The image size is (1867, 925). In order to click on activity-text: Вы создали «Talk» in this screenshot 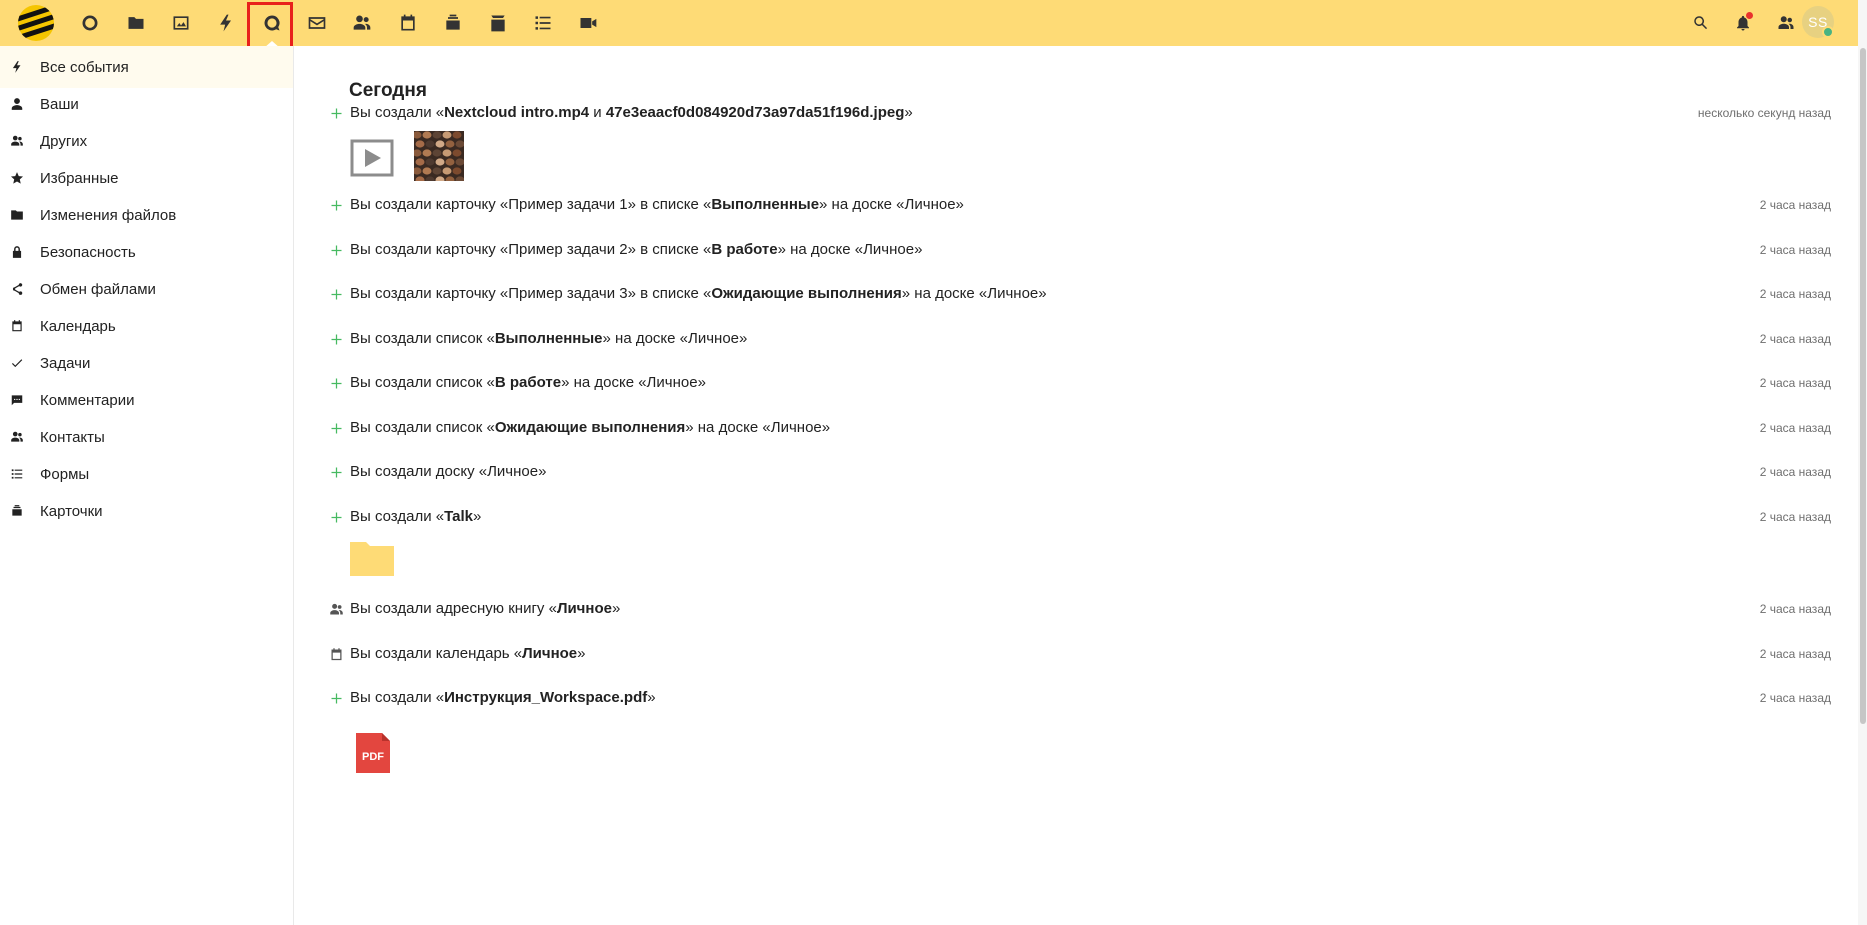, I will do `click(415, 516)`.